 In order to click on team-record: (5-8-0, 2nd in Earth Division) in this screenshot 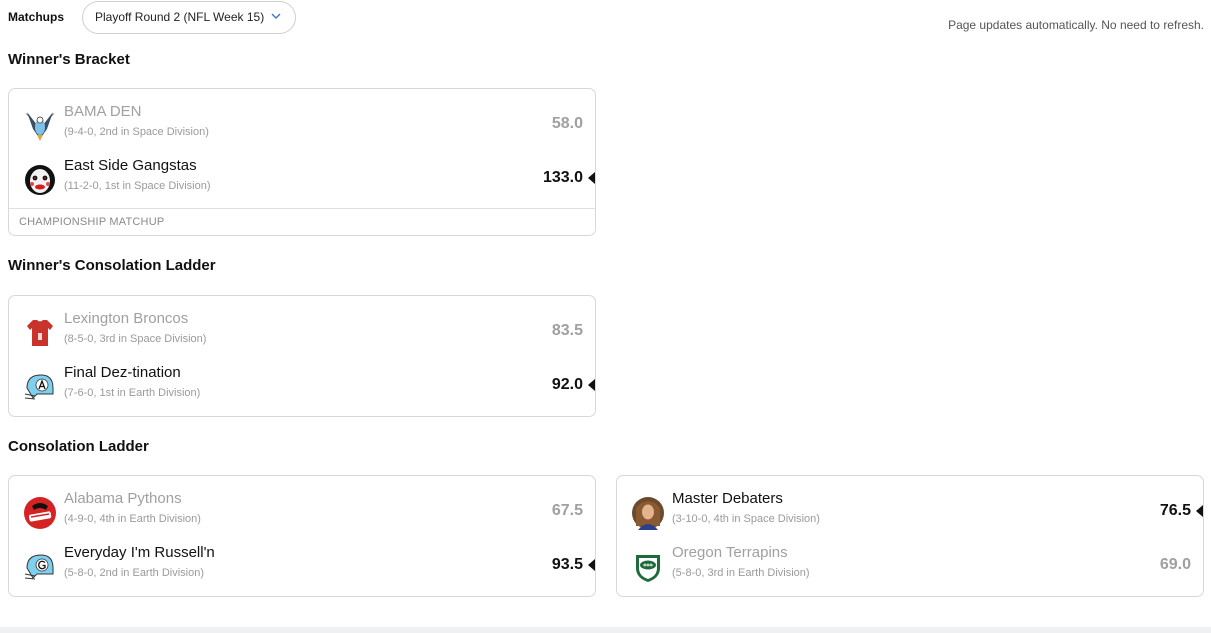, I will do `click(134, 573)`.